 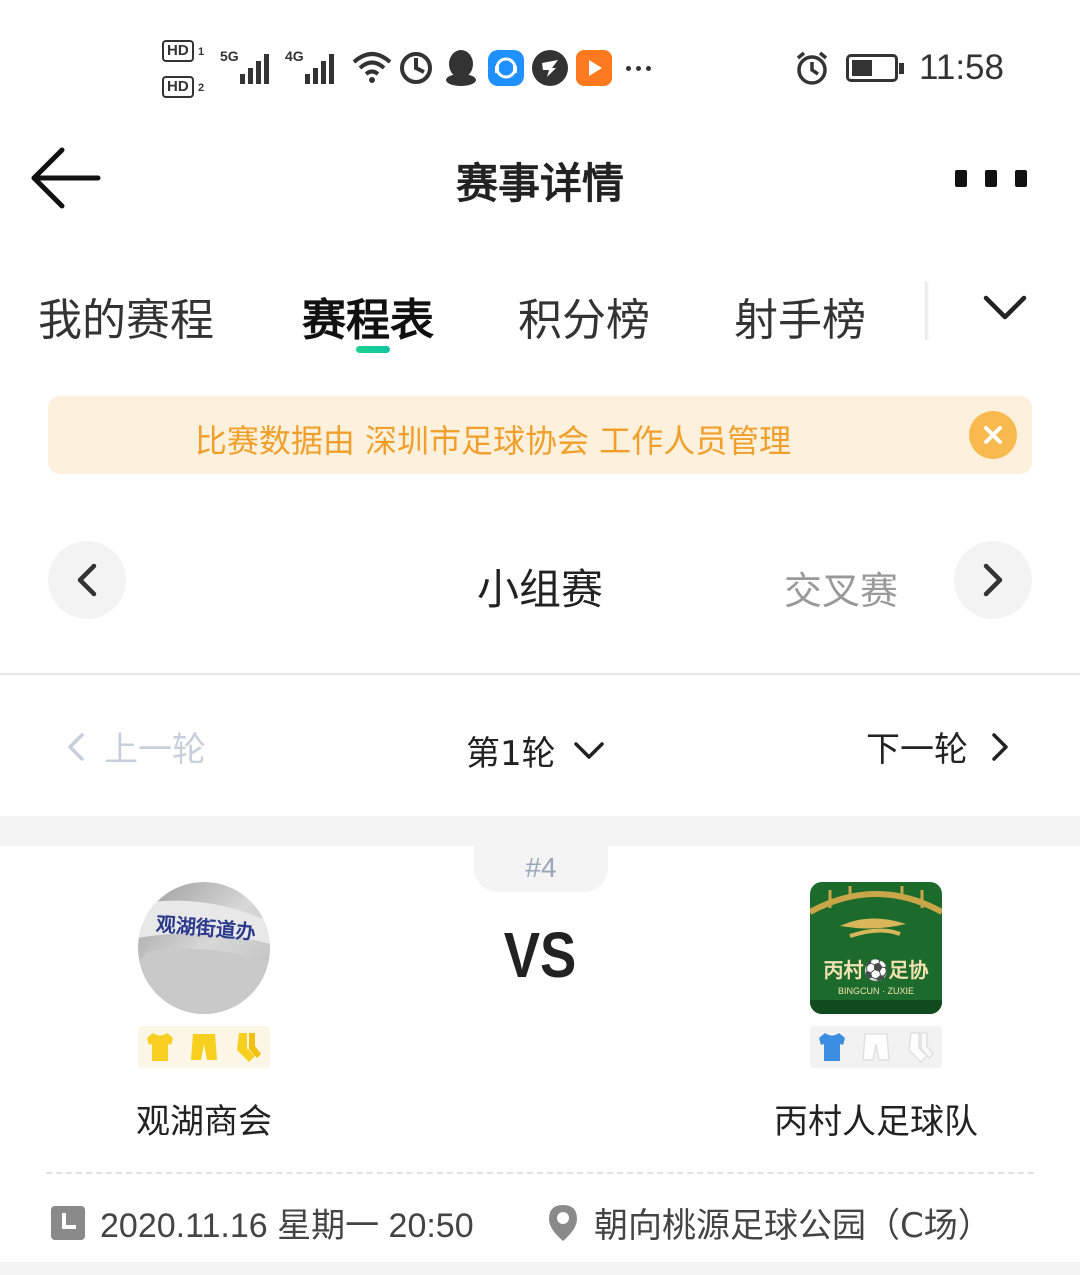 I want to click on home-team-kit, so click(x=204, y=1047).